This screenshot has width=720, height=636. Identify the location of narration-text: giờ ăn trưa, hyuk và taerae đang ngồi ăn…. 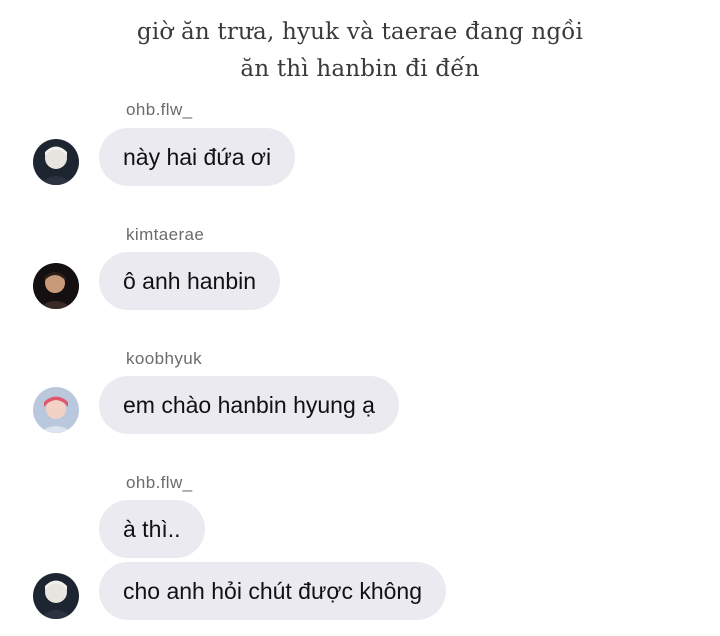
(360, 51).